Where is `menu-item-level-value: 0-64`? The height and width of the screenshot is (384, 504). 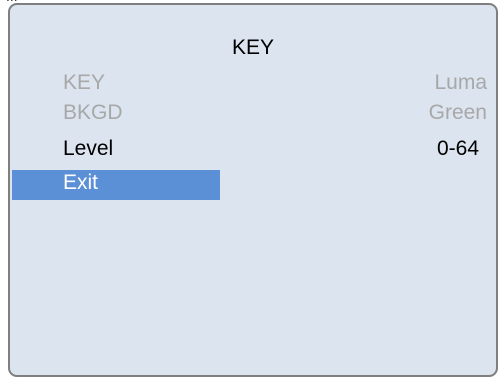 menu-item-level-value: 0-64 is located at coordinates (457, 148).